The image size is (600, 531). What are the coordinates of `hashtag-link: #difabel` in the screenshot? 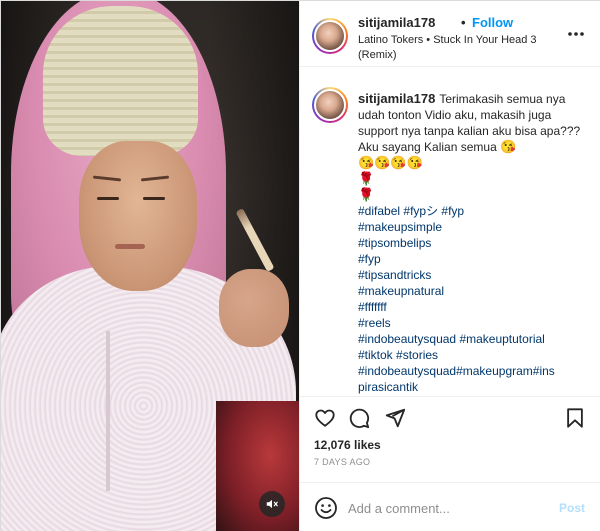 It's located at (379, 211).